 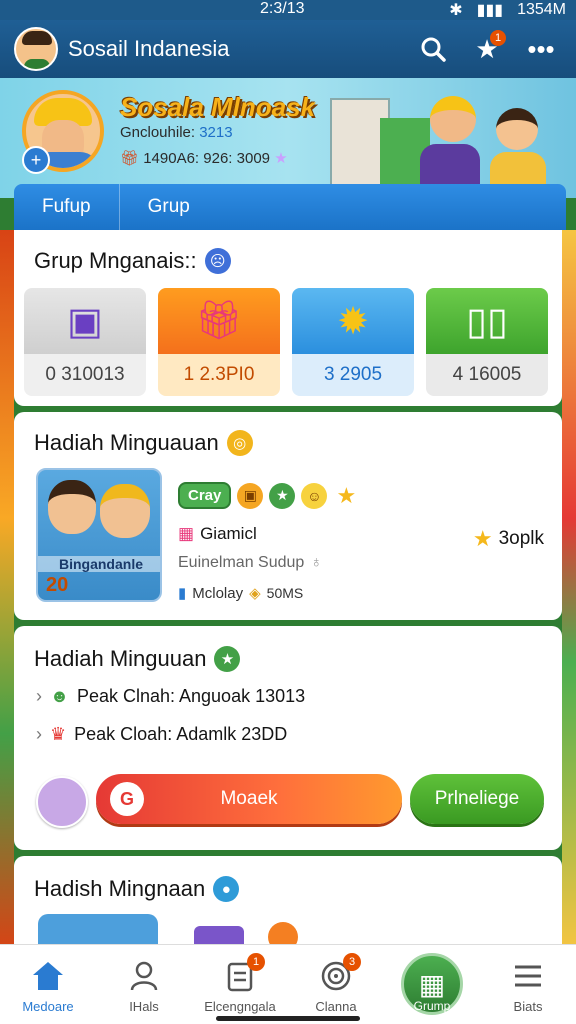 What do you see at coordinates (290, 207) in the screenshot?
I see `tab-bar: Fufup Grup` at bounding box center [290, 207].